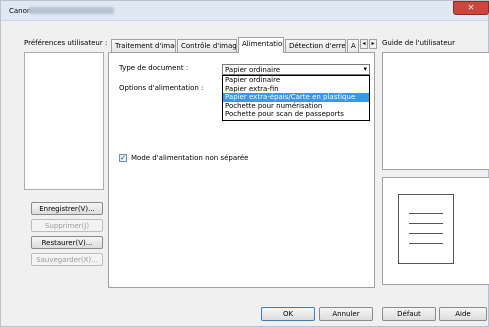  Describe the element at coordinates (154, 68) in the screenshot. I see `document-type-label: Type de document :` at that location.